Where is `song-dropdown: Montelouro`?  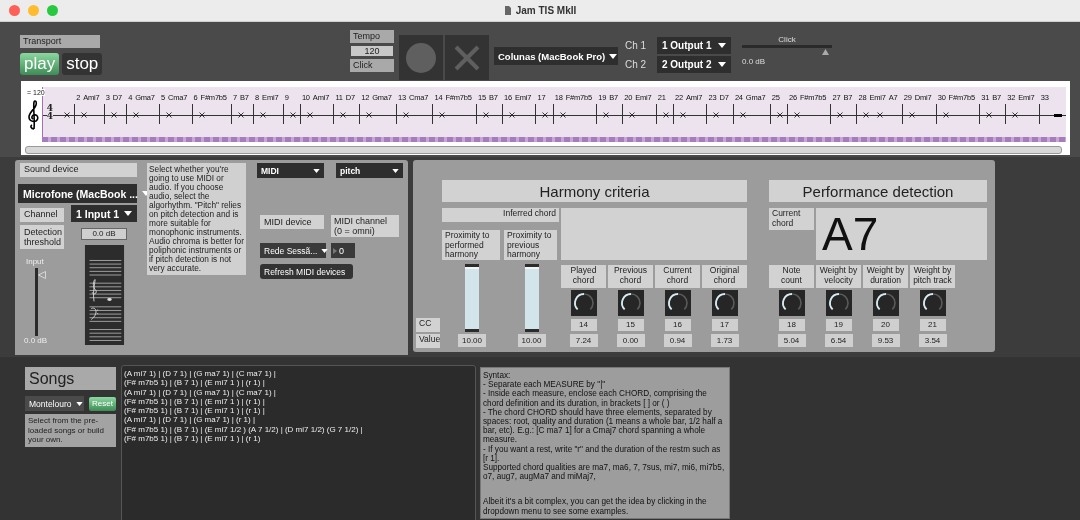
song-dropdown: Montelouro is located at coordinates (54, 403).